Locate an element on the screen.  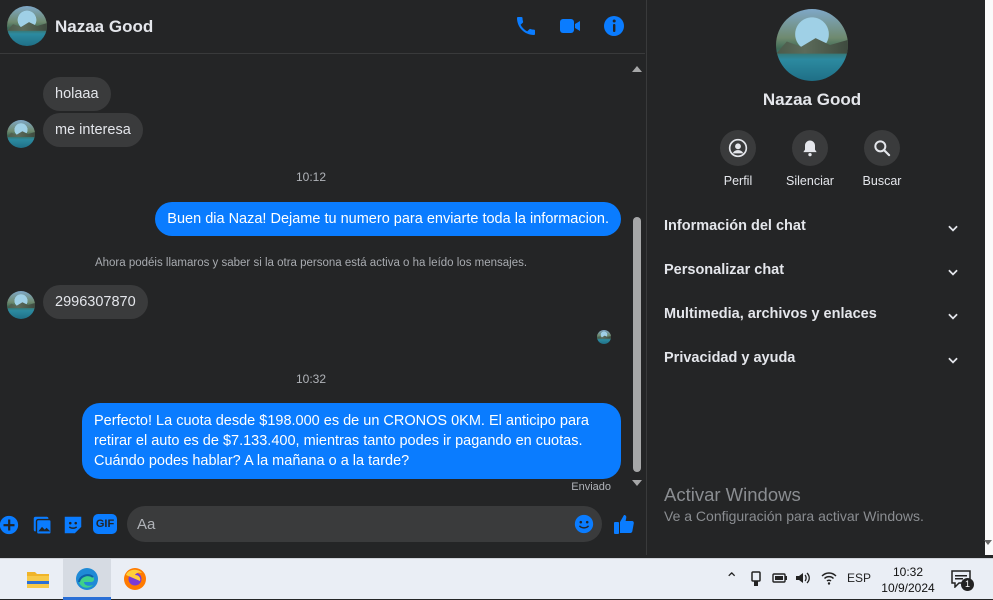
section-label: Privacidad y ayuda is located at coordinates (730, 358).